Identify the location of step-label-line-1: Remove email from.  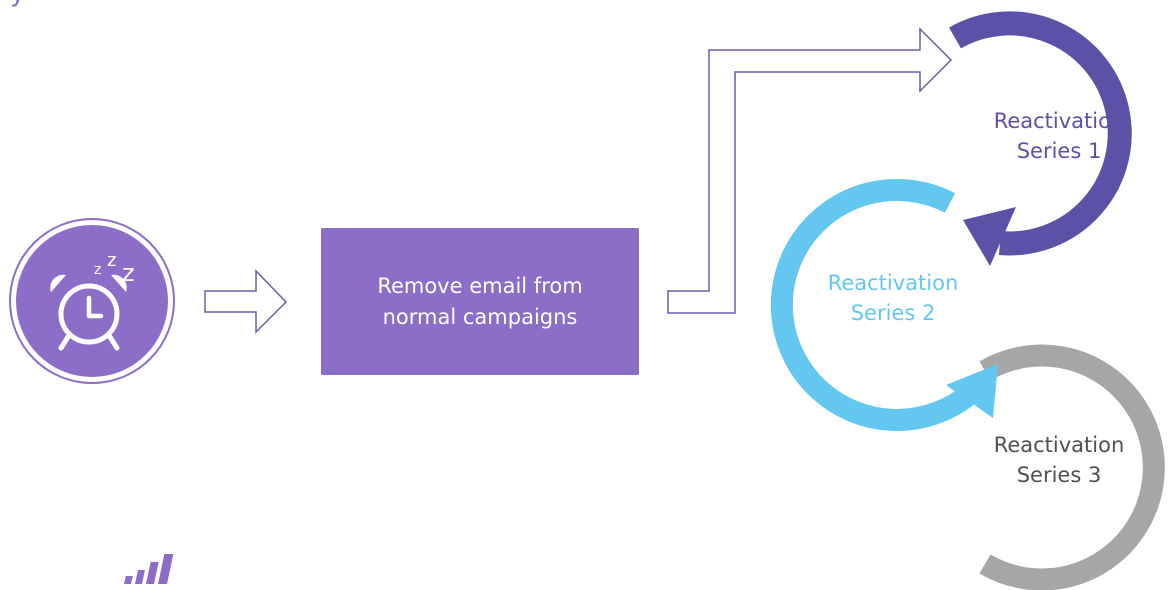
(480, 286).